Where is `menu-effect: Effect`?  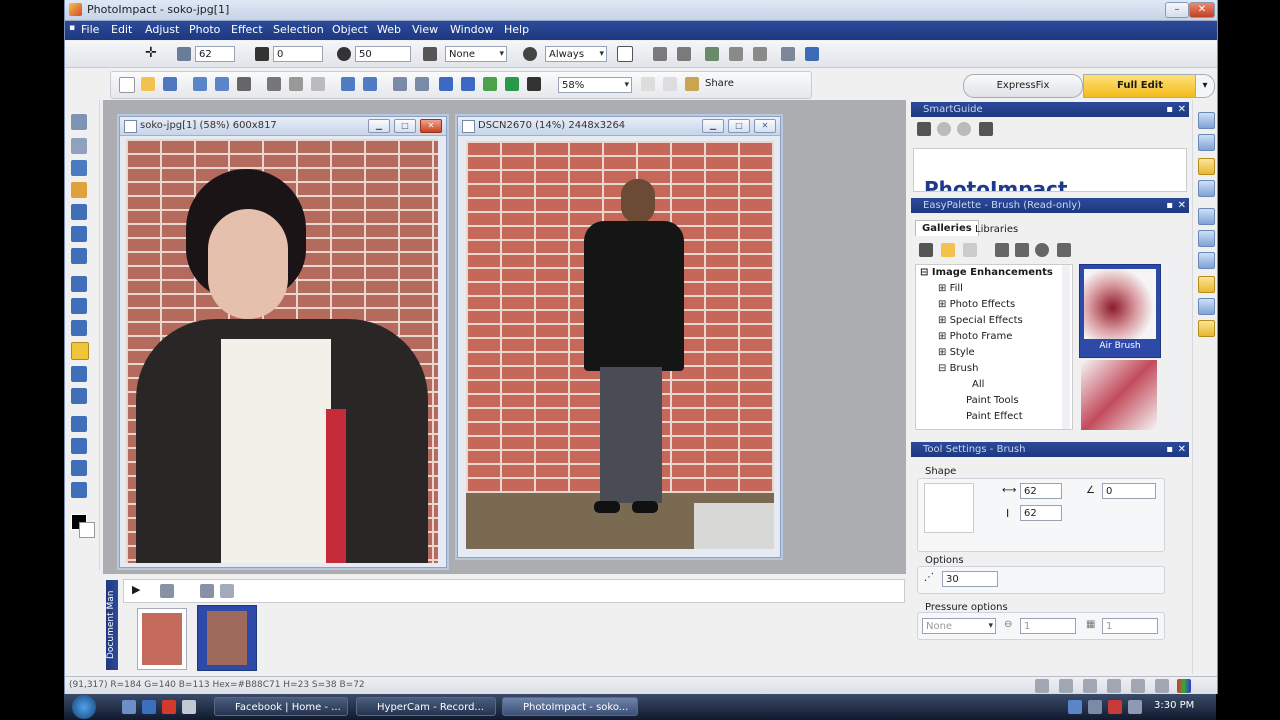 menu-effect: Effect is located at coordinates (247, 29).